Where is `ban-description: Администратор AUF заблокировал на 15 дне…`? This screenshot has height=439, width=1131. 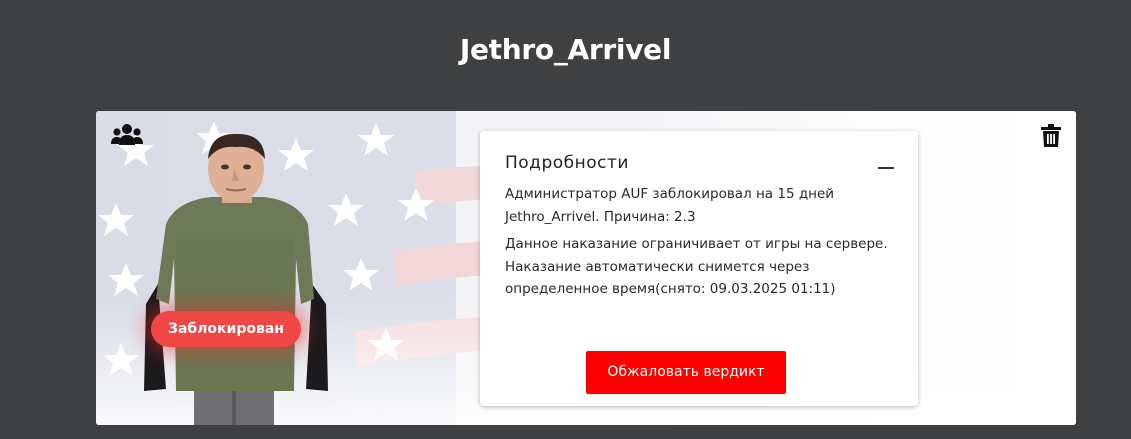 ban-description: Администратор AUF заблокировал на 15 дне… is located at coordinates (670, 205).